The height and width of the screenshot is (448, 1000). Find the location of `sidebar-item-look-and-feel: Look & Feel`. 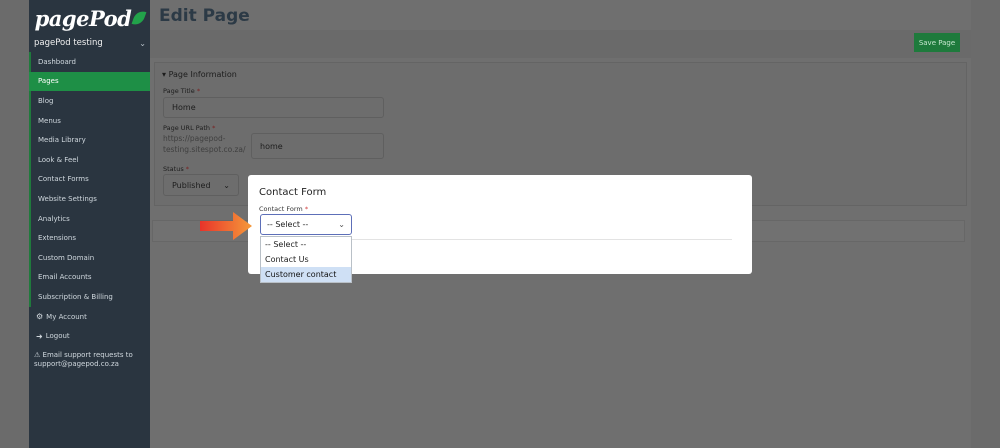

sidebar-item-look-and-feel: Look & Feel is located at coordinates (89, 159).